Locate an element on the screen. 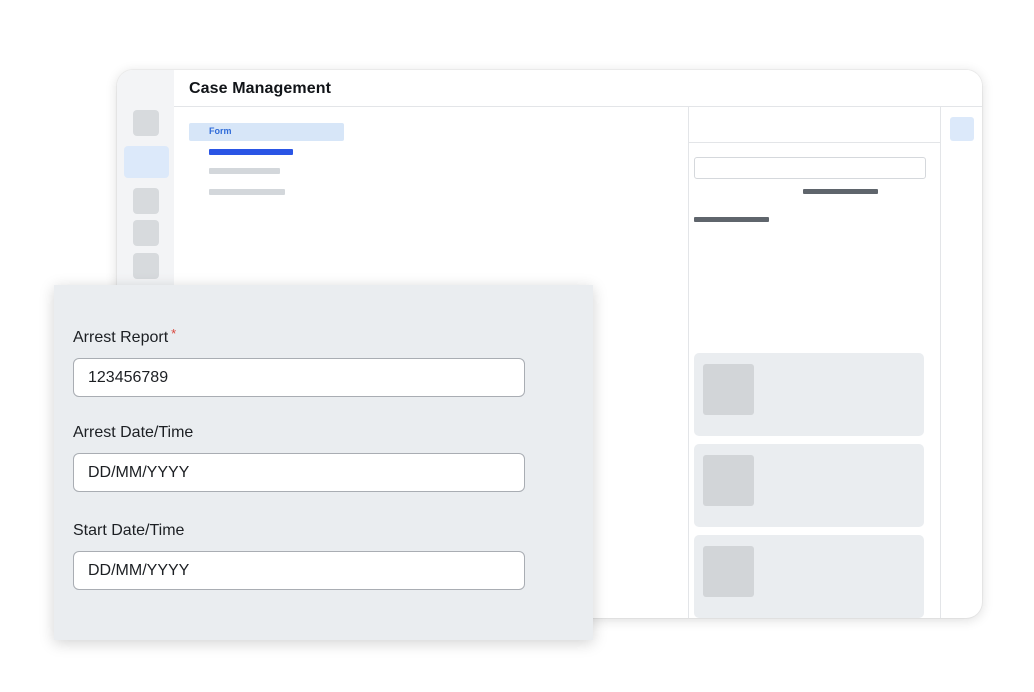  tree-item-form-label: Form is located at coordinates (220, 131).